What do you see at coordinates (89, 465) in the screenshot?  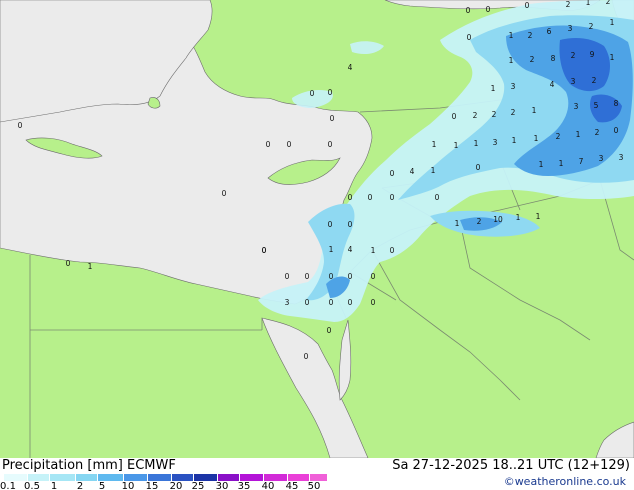 I see `map-title: Precipitation [mm] ECMWF` at bounding box center [89, 465].